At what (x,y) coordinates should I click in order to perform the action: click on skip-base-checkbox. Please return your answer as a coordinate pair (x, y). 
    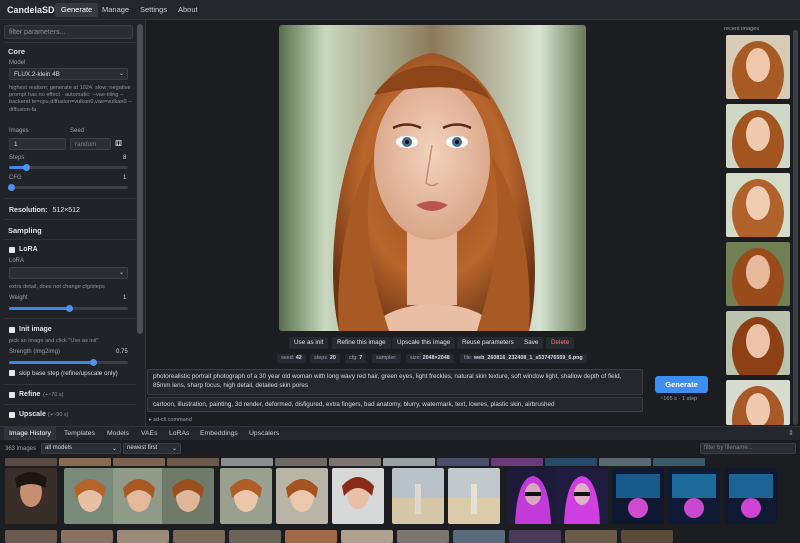
    Looking at the image, I should click on (12, 373).